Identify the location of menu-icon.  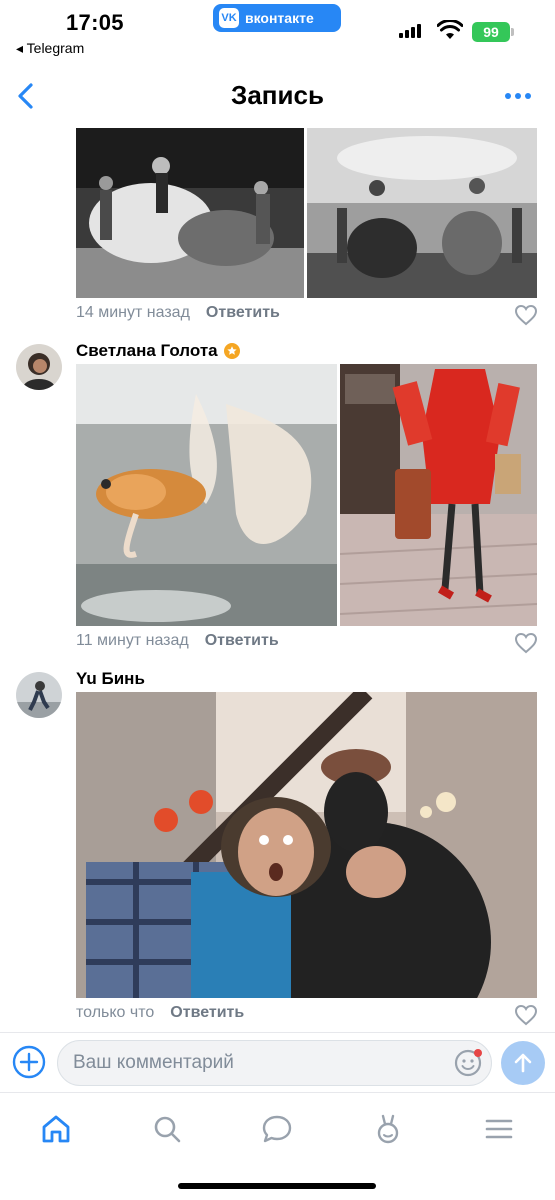
(499, 1129).